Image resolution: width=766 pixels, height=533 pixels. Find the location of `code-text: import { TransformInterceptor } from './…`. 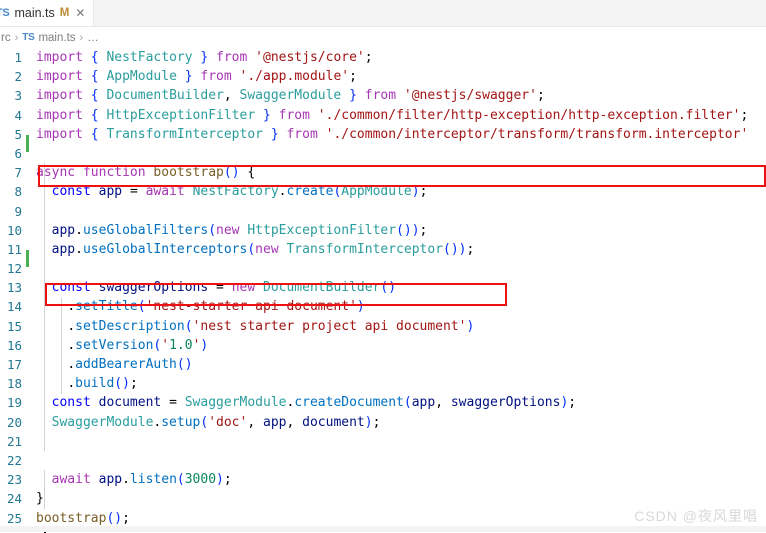

code-text: import { TransformInterceptor } from './… is located at coordinates (392, 134).